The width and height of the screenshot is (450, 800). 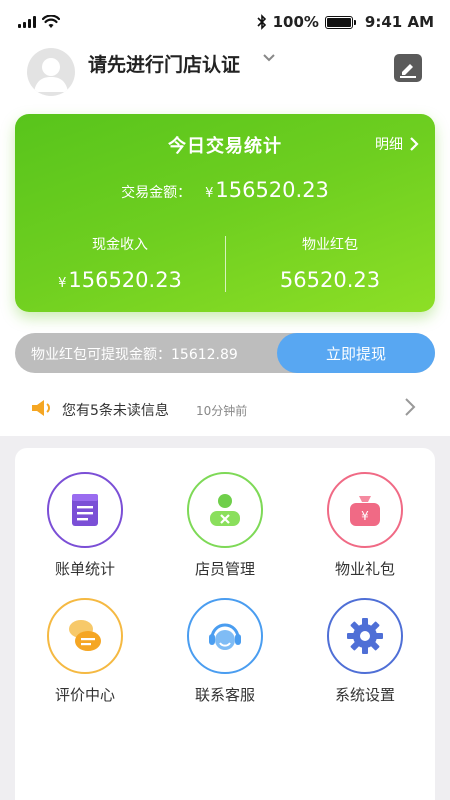 I want to click on battery-icon, so click(x=340, y=22).